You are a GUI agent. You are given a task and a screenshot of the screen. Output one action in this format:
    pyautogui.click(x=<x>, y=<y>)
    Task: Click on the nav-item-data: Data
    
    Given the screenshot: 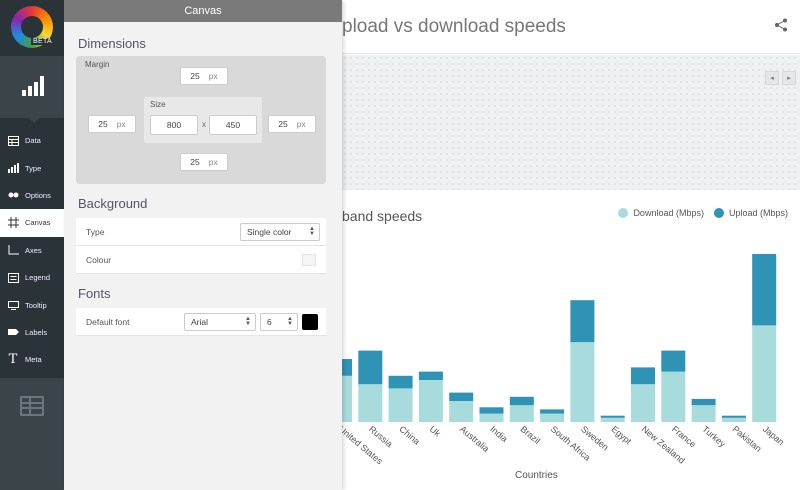 What is the action you would take?
    pyautogui.click(x=32, y=140)
    